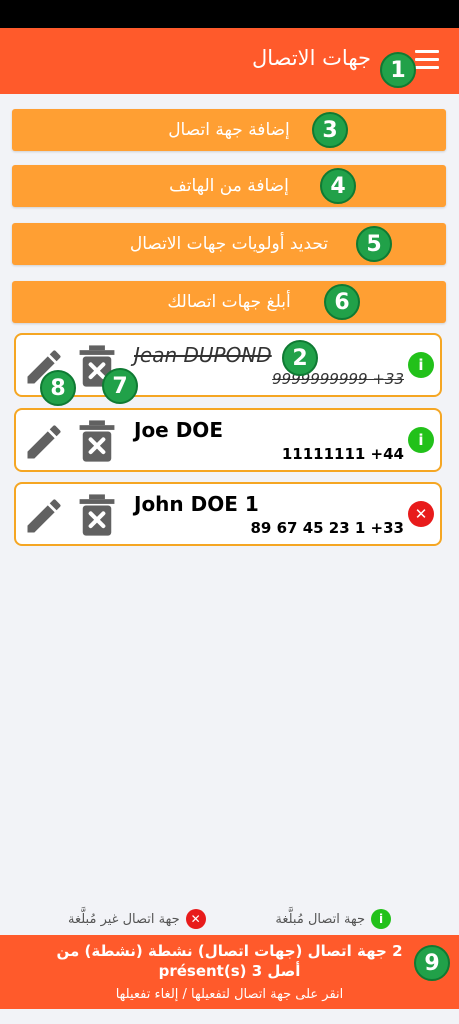 The image size is (459, 1024). I want to click on contact-card: John DOE 1 89 67 45 23 1 +33 ✕, so click(228, 514).